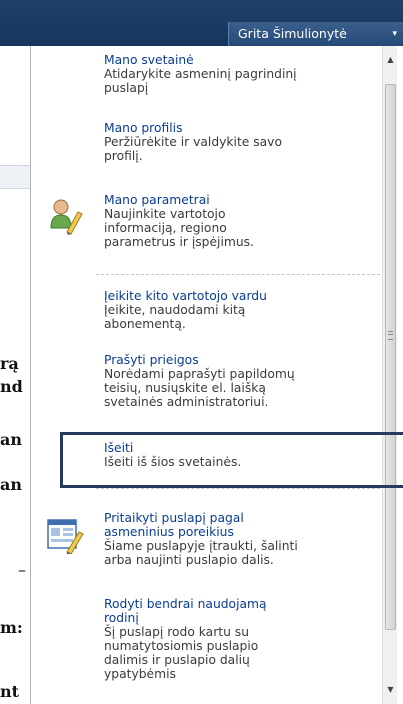  Describe the element at coordinates (65, 536) in the screenshot. I see `edit-page-icon` at that location.